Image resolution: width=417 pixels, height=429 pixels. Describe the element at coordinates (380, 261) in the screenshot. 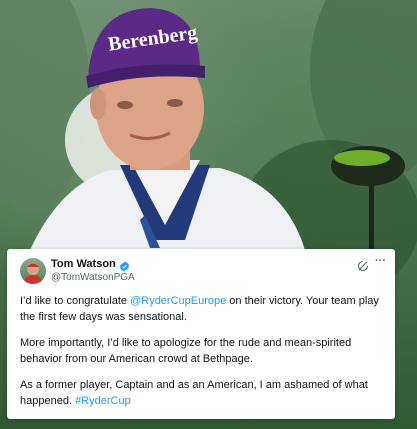

I see `more-options-icon: ···` at that location.